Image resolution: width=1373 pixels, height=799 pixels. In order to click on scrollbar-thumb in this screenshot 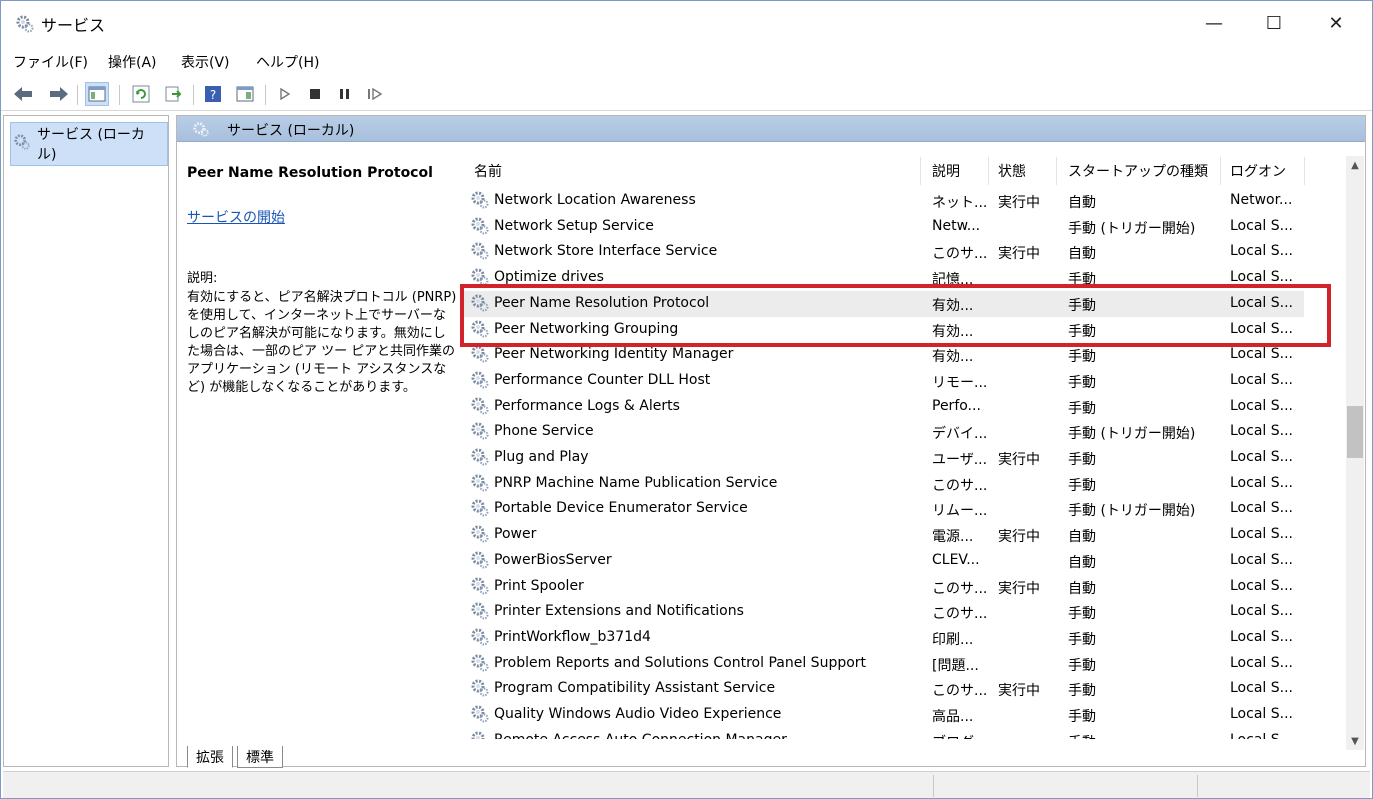, I will do `click(1355, 432)`.